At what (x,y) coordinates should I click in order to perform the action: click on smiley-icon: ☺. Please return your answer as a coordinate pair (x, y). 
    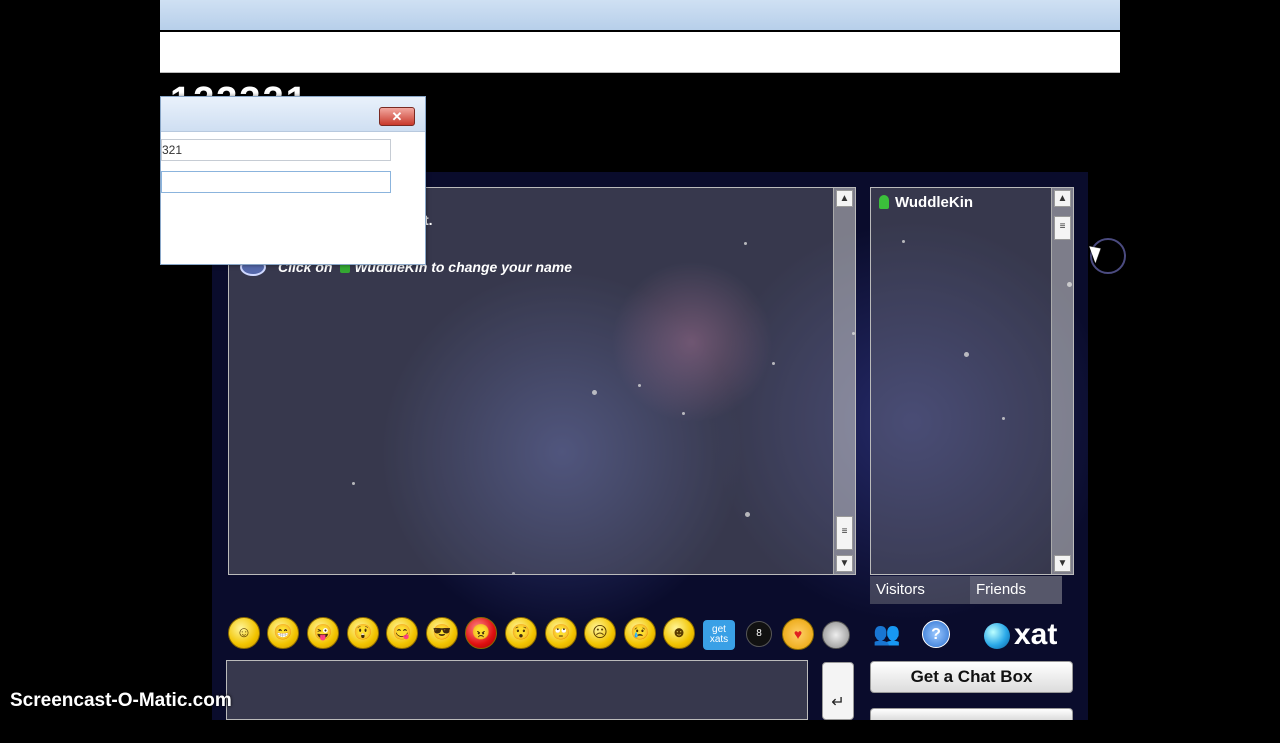
    Looking at the image, I should click on (244, 633).